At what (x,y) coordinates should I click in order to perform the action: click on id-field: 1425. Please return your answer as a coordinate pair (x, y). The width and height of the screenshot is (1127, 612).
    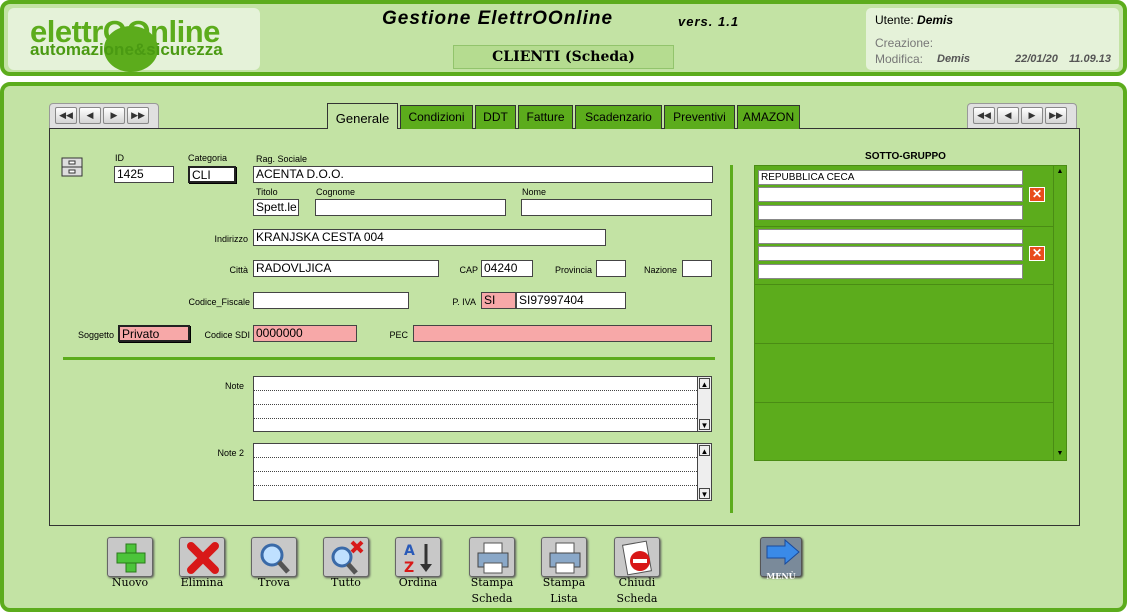
    Looking at the image, I should click on (144, 174).